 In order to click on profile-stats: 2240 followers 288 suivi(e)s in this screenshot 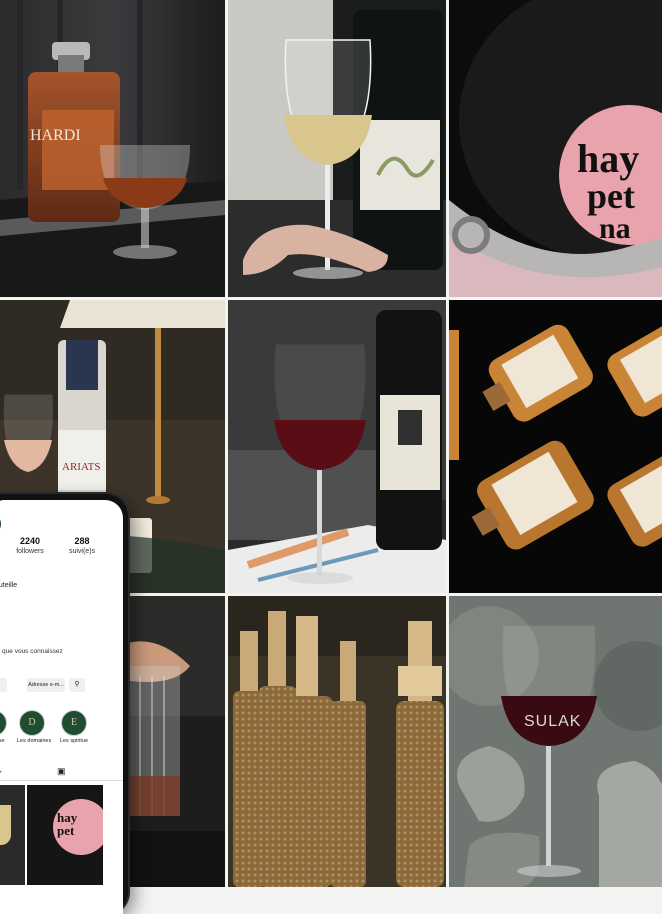, I will do `click(61, 551)`.